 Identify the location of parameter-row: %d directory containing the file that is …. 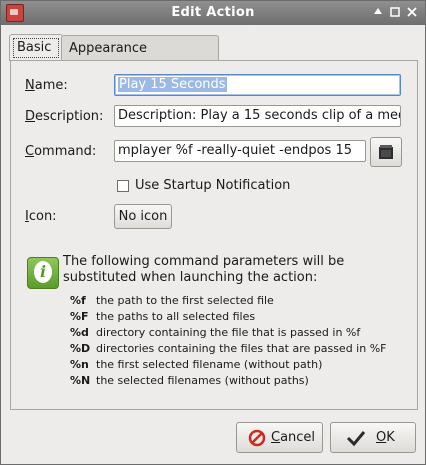
(228, 333).